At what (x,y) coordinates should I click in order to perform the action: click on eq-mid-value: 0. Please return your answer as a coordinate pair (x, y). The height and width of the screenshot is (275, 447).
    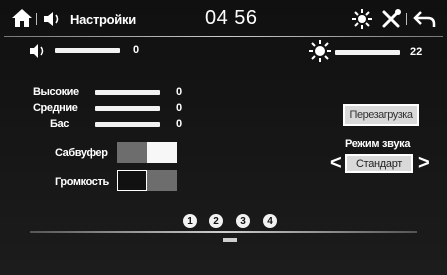
    Looking at the image, I should click on (179, 108).